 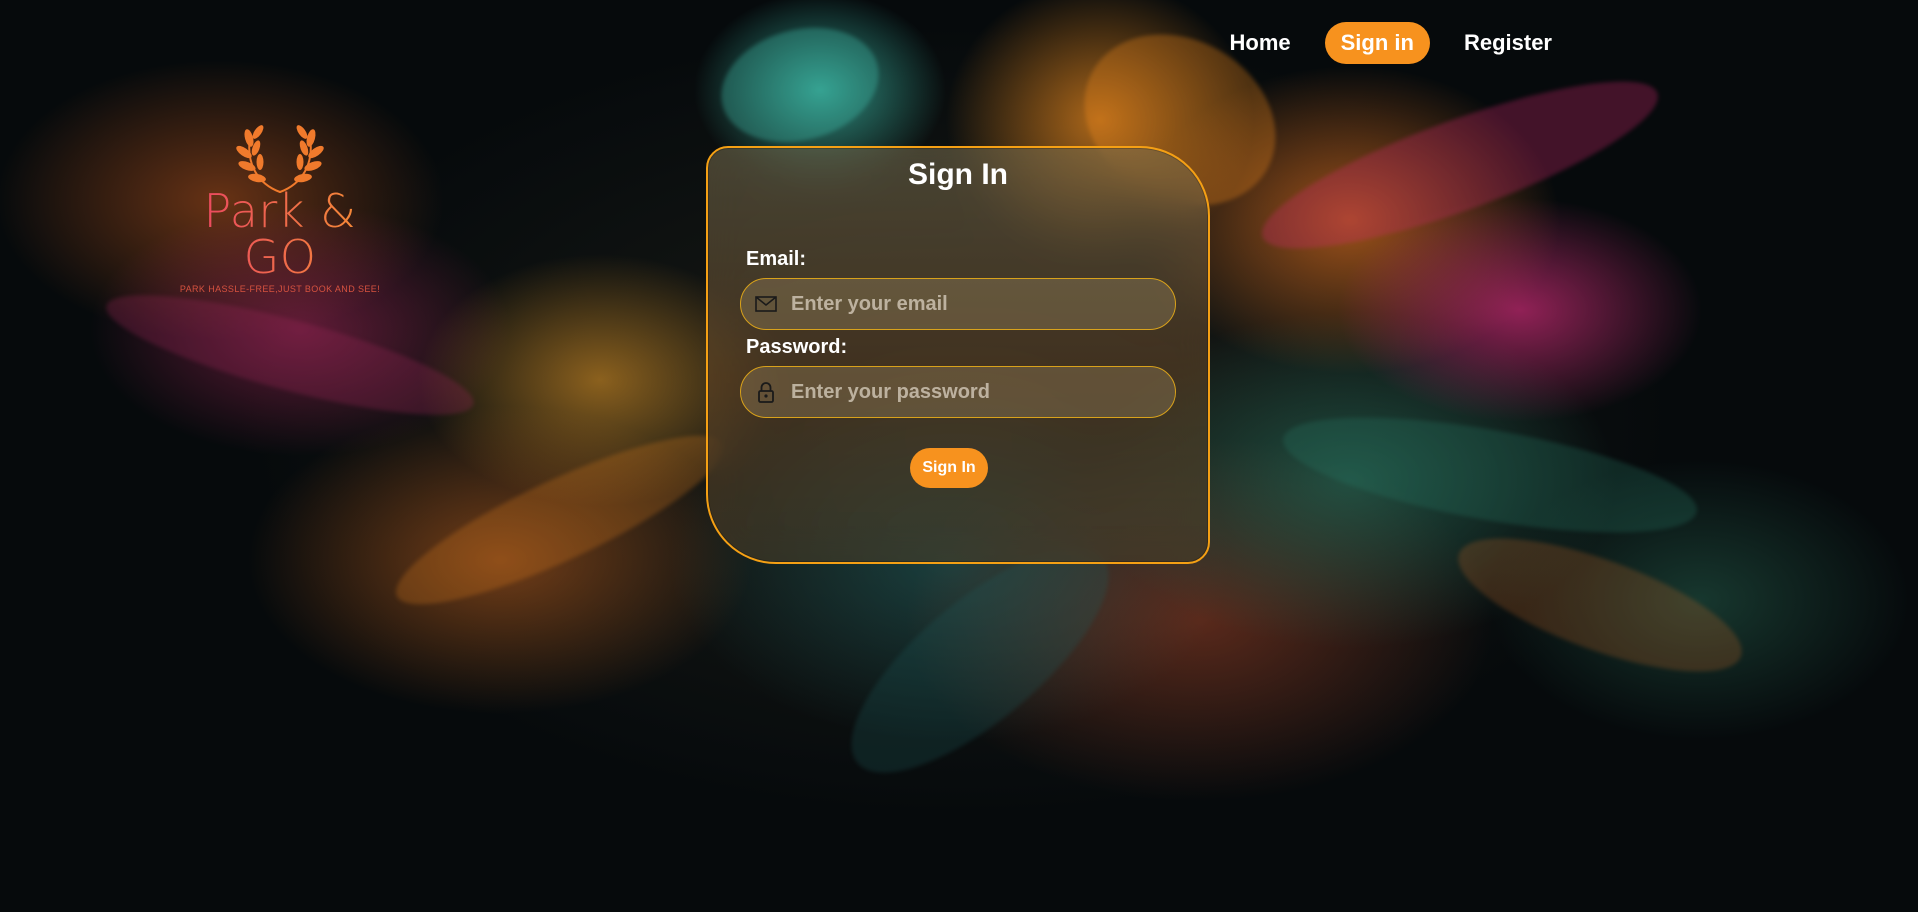 What do you see at coordinates (766, 392) in the screenshot?
I see `lock-icon` at bounding box center [766, 392].